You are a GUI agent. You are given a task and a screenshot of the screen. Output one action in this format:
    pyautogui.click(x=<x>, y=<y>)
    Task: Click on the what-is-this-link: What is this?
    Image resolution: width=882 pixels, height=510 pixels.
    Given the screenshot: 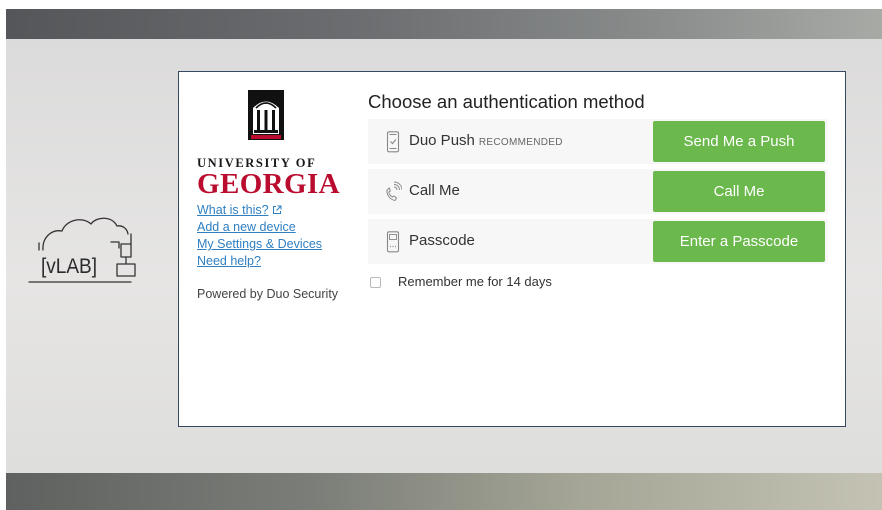 What is the action you would take?
    pyautogui.click(x=272, y=210)
    